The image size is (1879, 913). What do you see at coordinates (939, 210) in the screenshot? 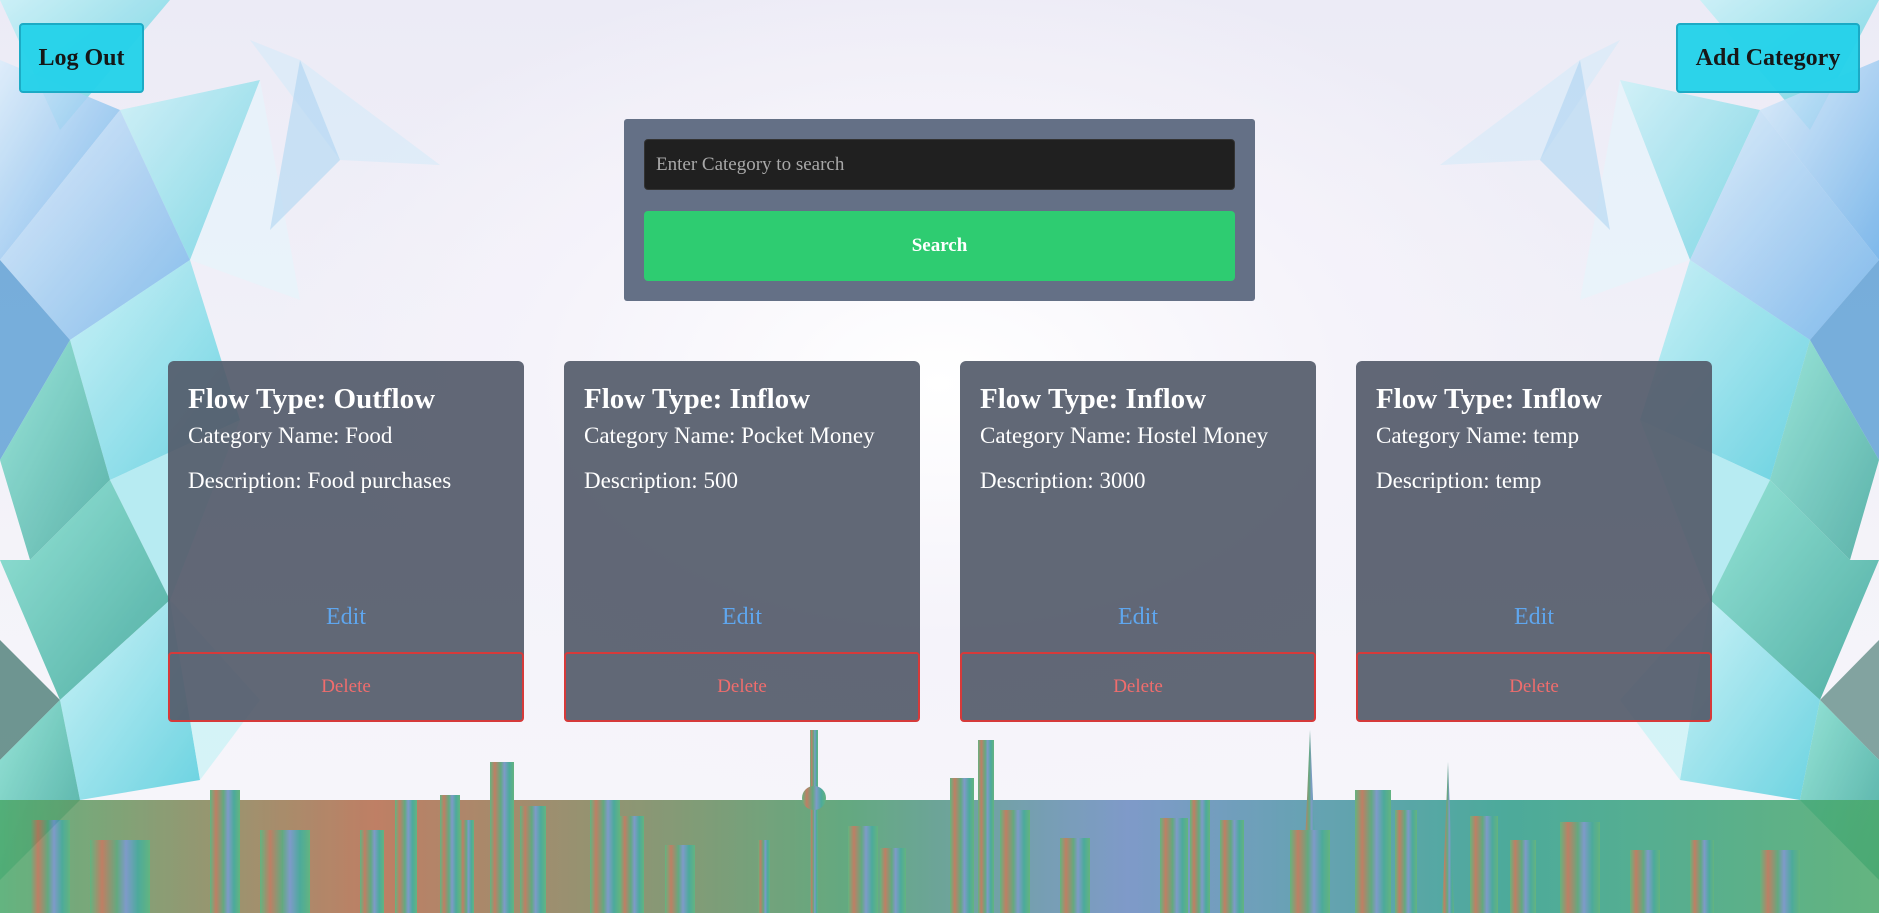
I see `search-panel: Search` at bounding box center [939, 210].